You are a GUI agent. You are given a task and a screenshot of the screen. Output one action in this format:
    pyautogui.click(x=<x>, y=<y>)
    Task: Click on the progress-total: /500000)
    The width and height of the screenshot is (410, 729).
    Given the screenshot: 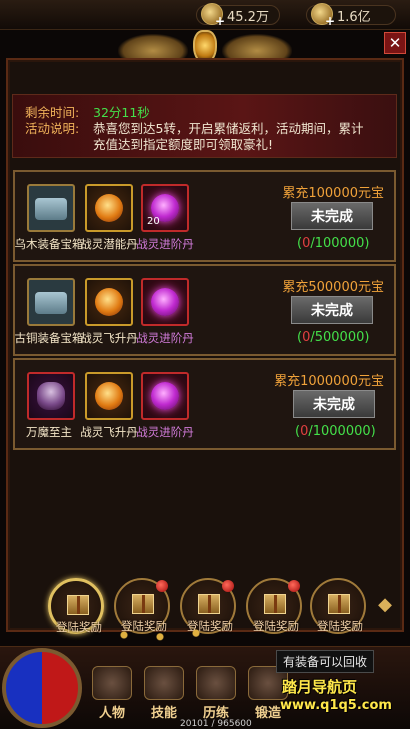 What is the action you would take?
    pyautogui.click(x=340, y=337)
    